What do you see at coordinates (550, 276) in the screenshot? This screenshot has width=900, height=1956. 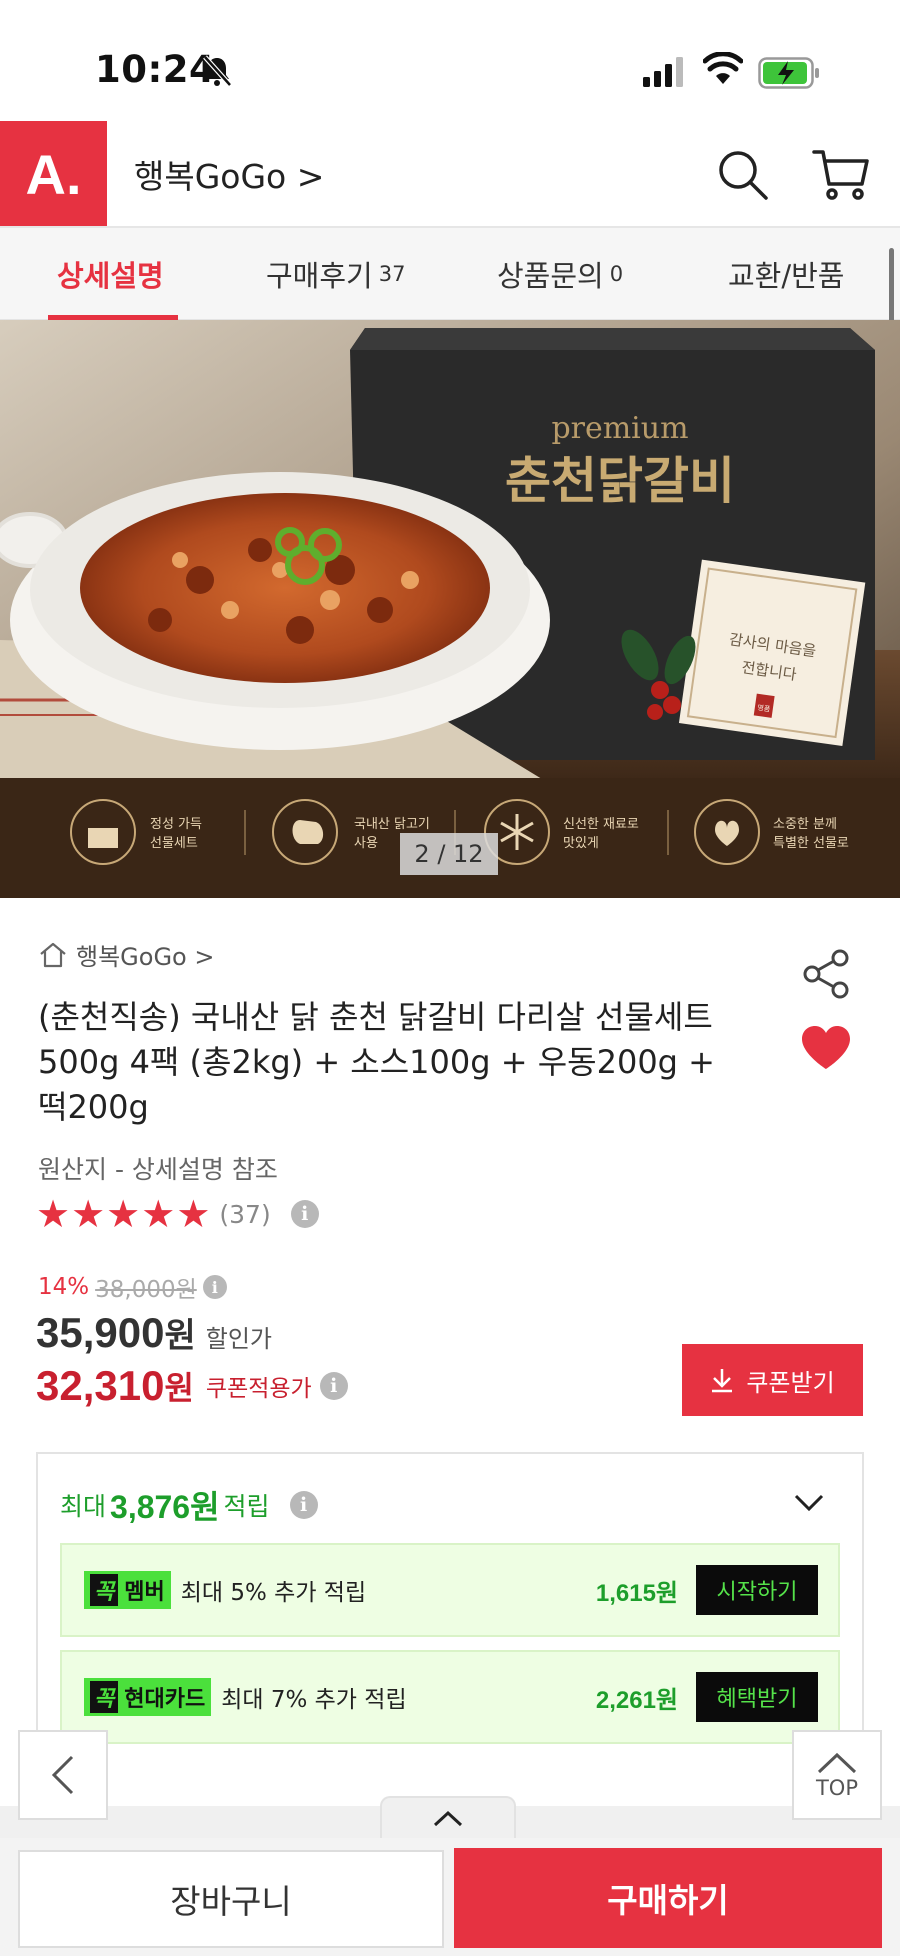 I see `tab-label: 상품문의` at bounding box center [550, 276].